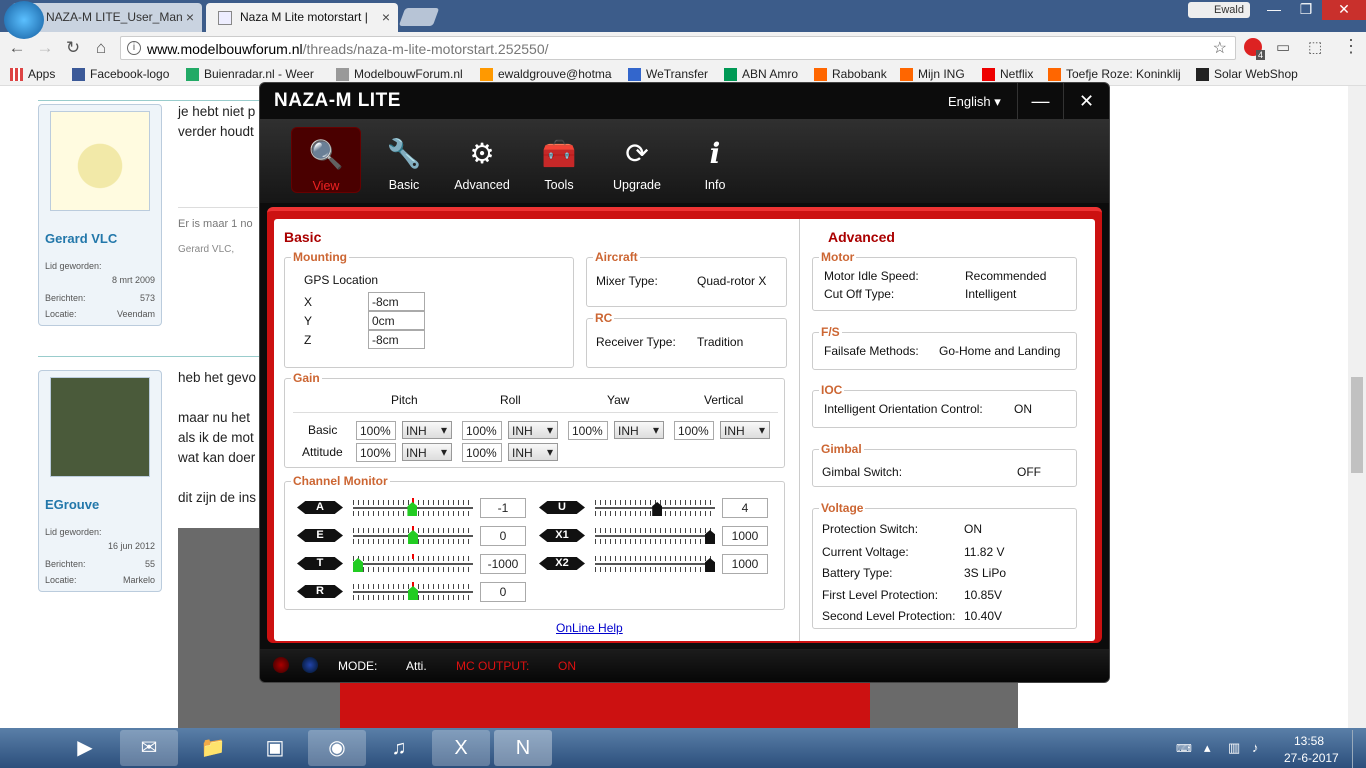 The width and height of the screenshot is (1366, 768). Describe the element at coordinates (1220, 48) in the screenshot. I see `bookmark-star-icon: ☆` at that location.